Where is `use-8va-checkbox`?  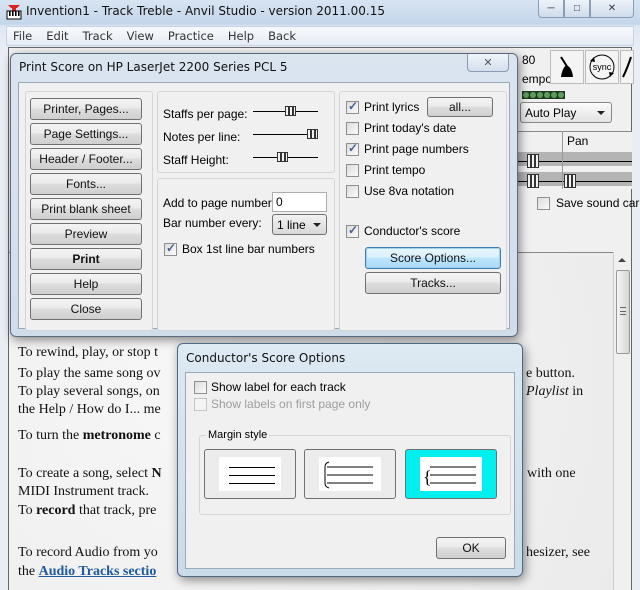 use-8va-checkbox is located at coordinates (352, 191).